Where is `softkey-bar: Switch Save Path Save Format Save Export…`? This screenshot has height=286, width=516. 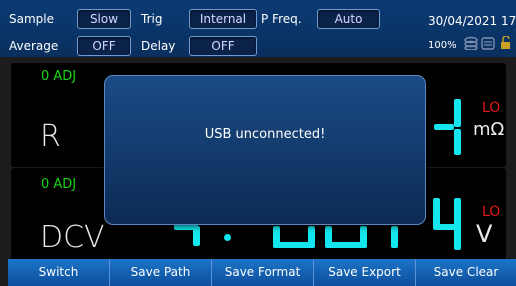
softkey-bar: Switch Save Path Save Format Save Export… is located at coordinates (262, 272).